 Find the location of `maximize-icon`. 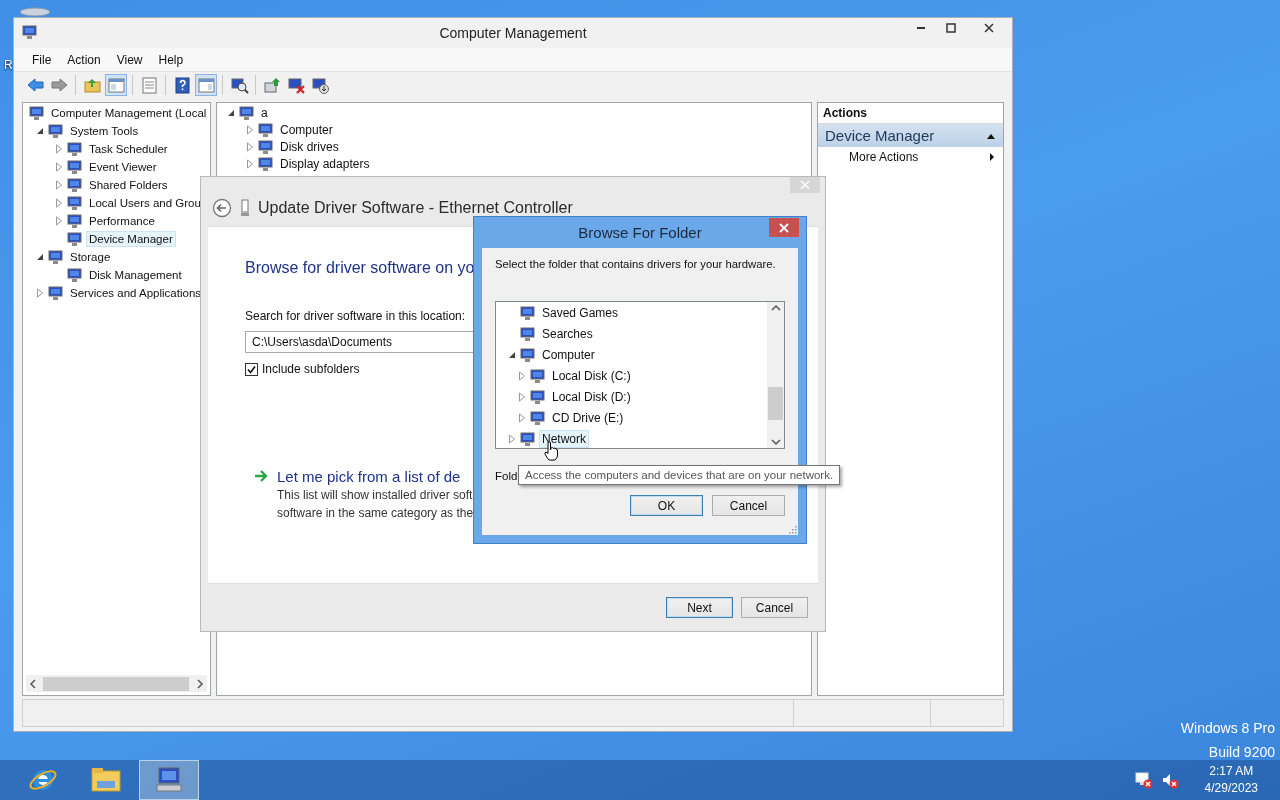

maximize-icon is located at coordinates (951, 28).